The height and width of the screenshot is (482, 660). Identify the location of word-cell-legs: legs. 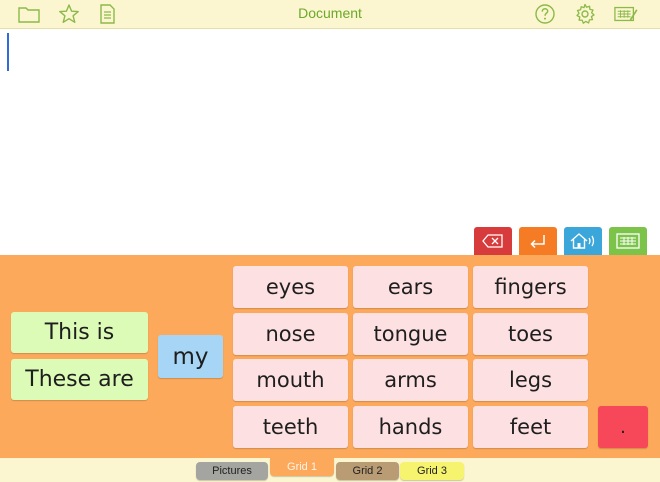
(530, 380).